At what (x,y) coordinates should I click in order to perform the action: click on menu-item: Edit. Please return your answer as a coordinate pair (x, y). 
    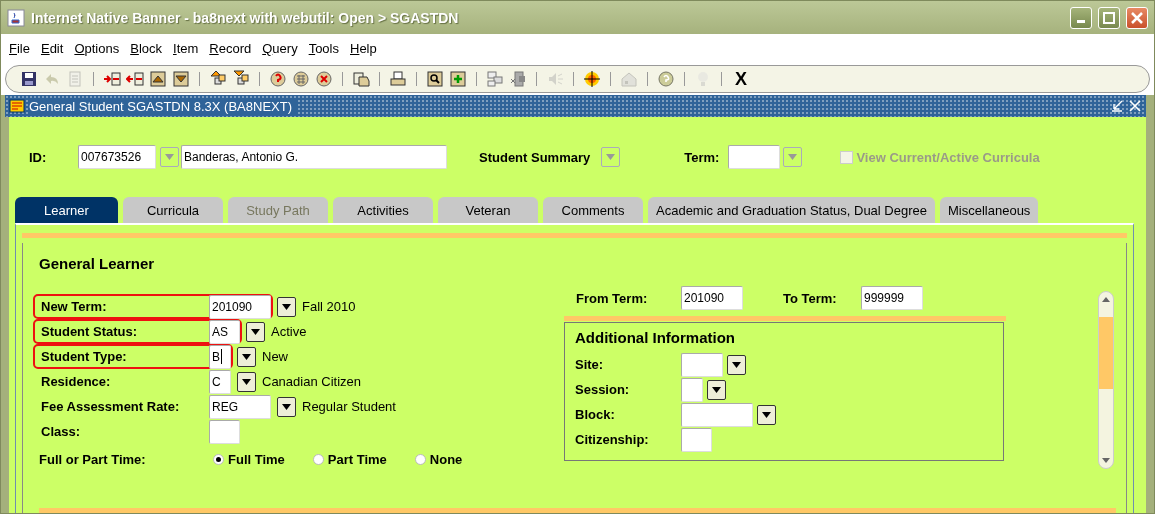
    Looking at the image, I should click on (52, 48).